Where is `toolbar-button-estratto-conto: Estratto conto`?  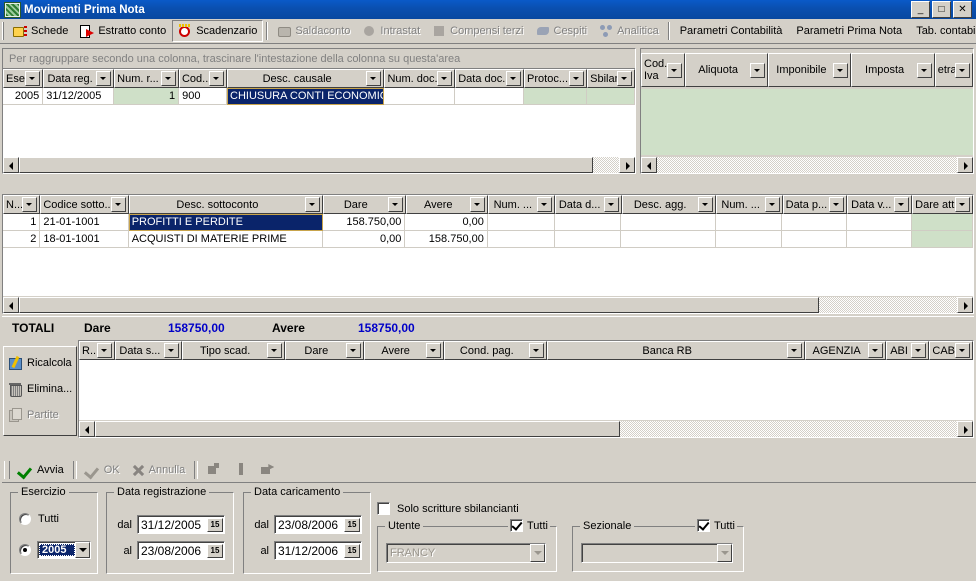
toolbar-button-estratto-conto: Estratto conto is located at coordinates (123, 31).